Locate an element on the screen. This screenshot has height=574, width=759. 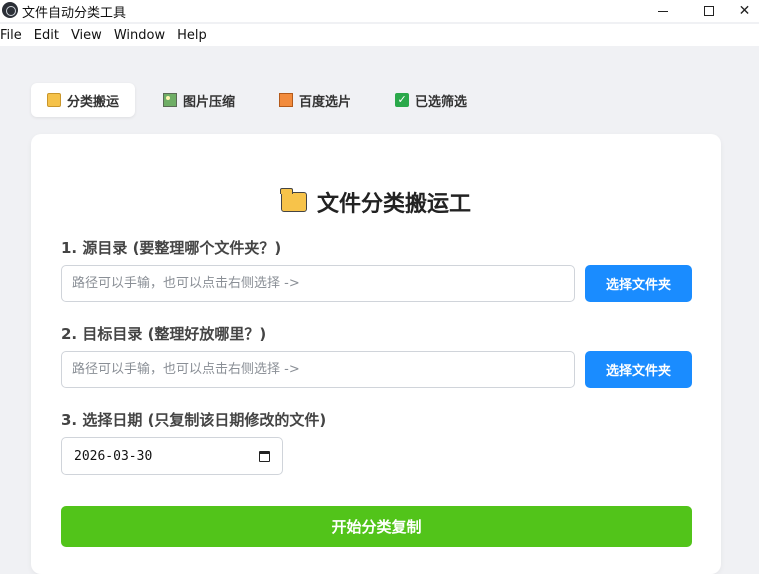
close-icon: ✕ is located at coordinates (744, 11).